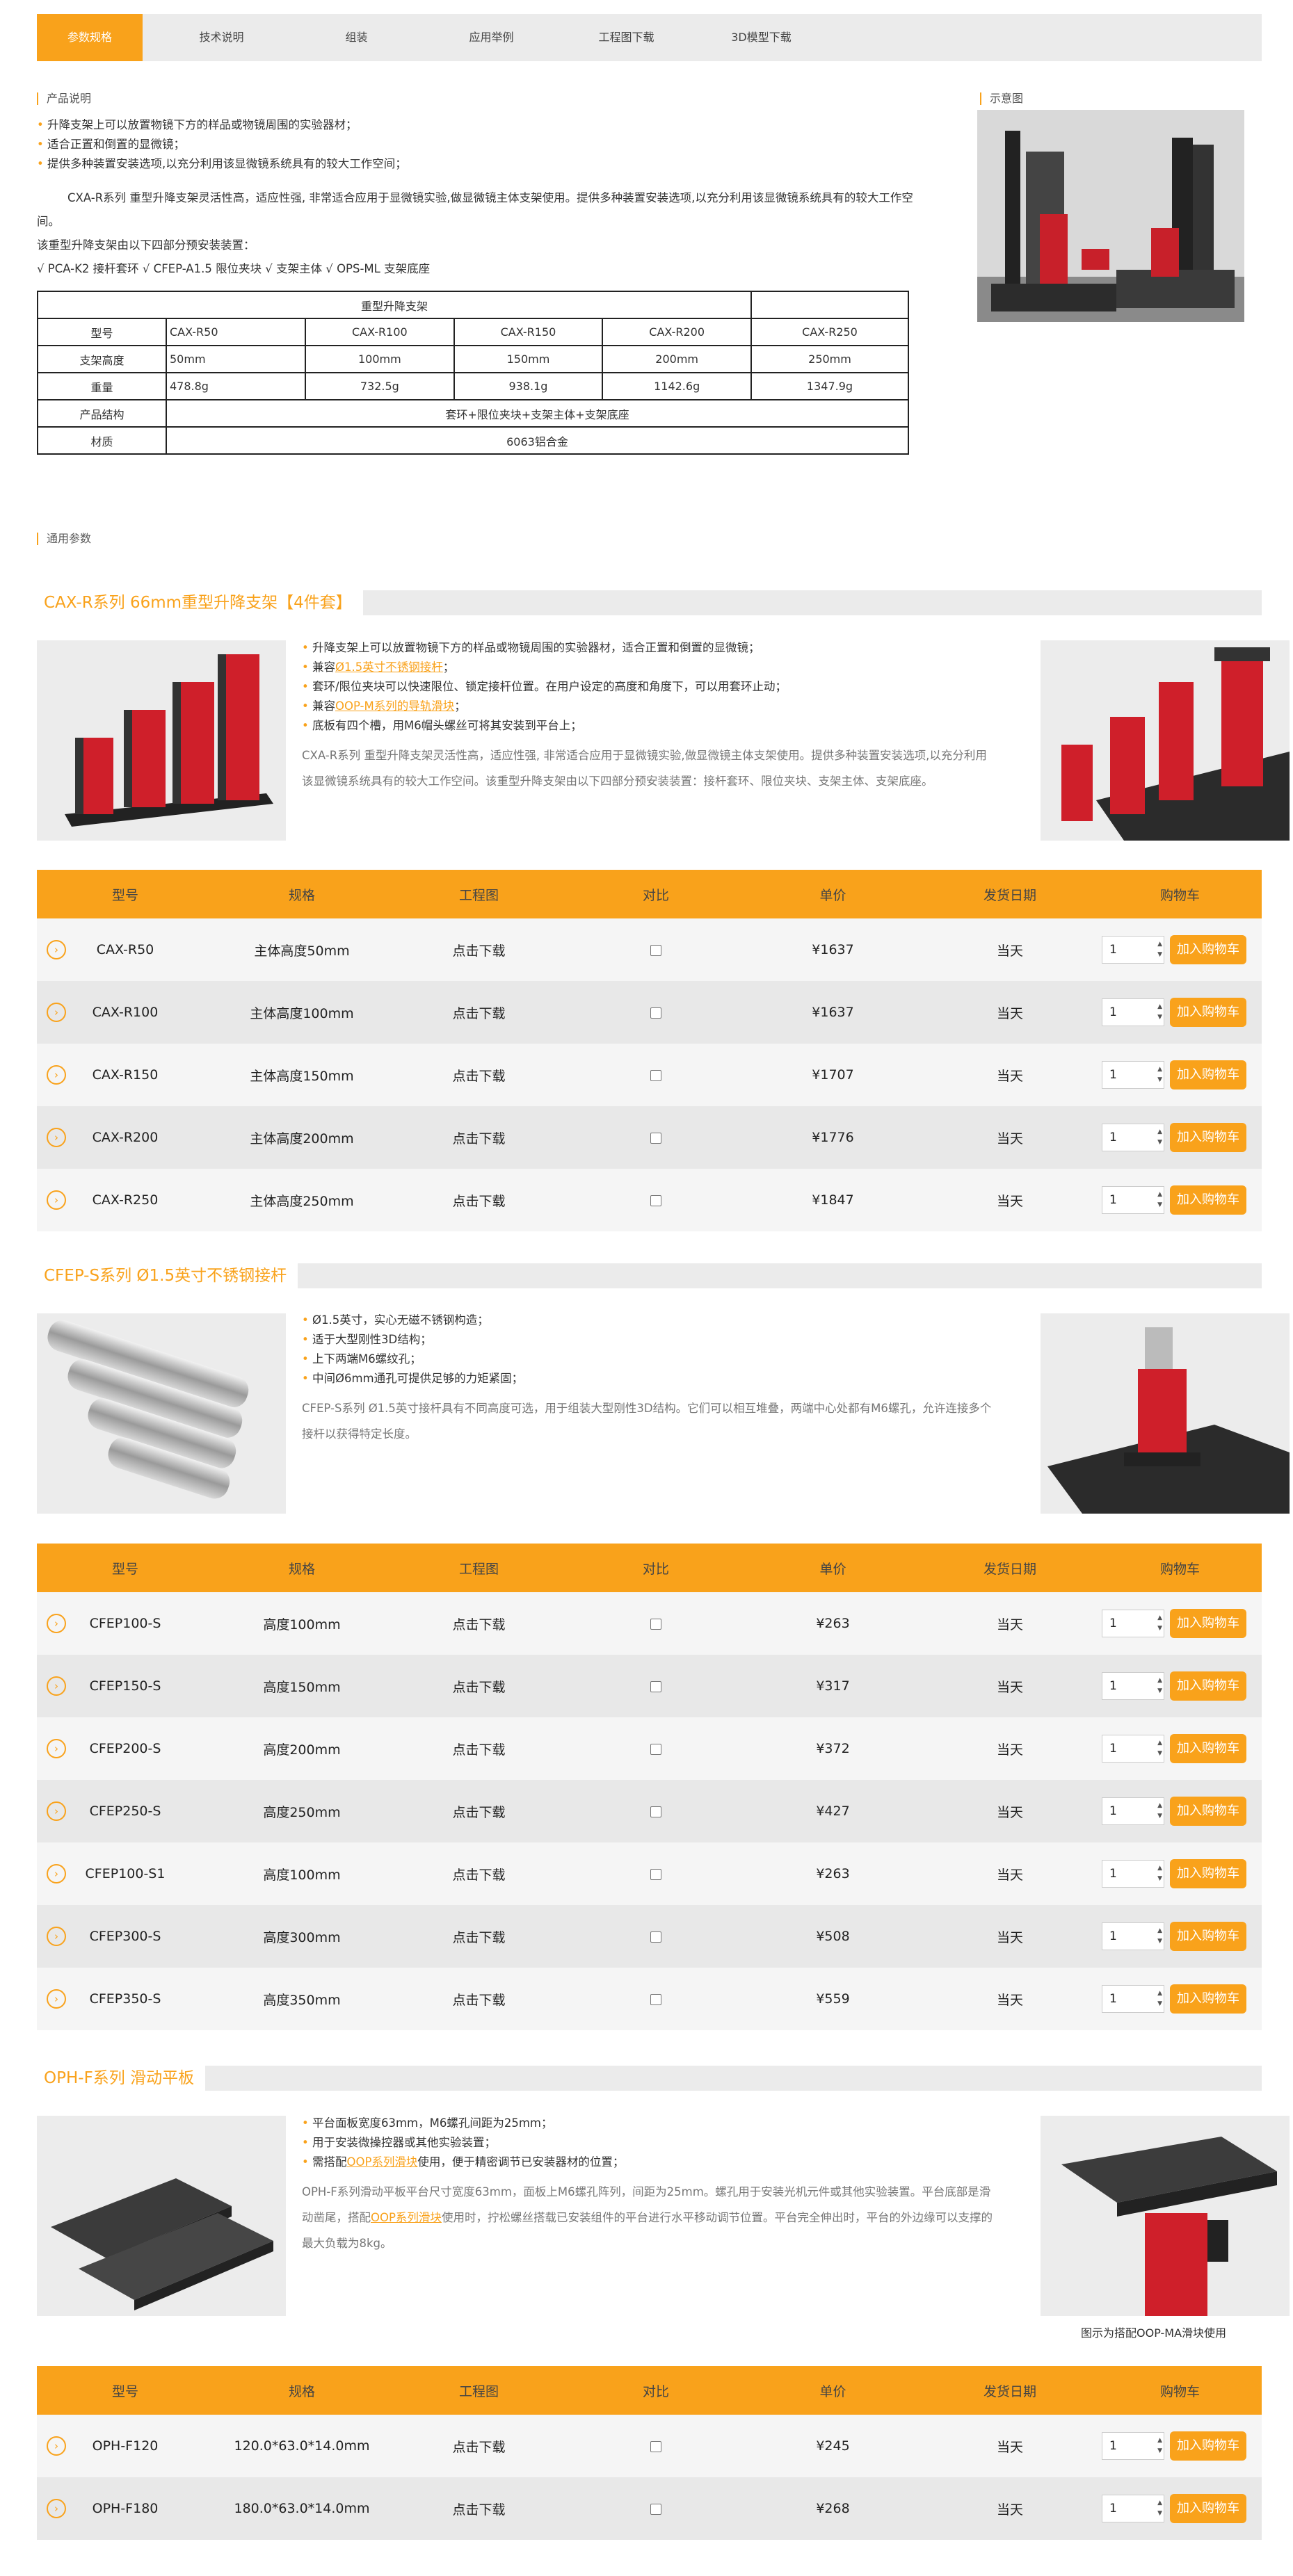 This screenshot has width=1293, height=2576. Describe the element at coordinates (626, 37) in the screenshot. I see `tab-drawings: 工程图下载` at that location.